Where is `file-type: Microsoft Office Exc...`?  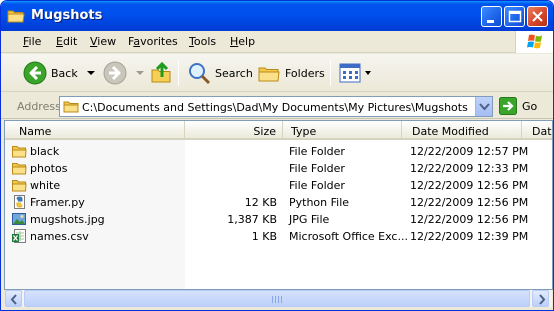 file-type: Microsoft Office Exc... is located at coordinates (348, 236).